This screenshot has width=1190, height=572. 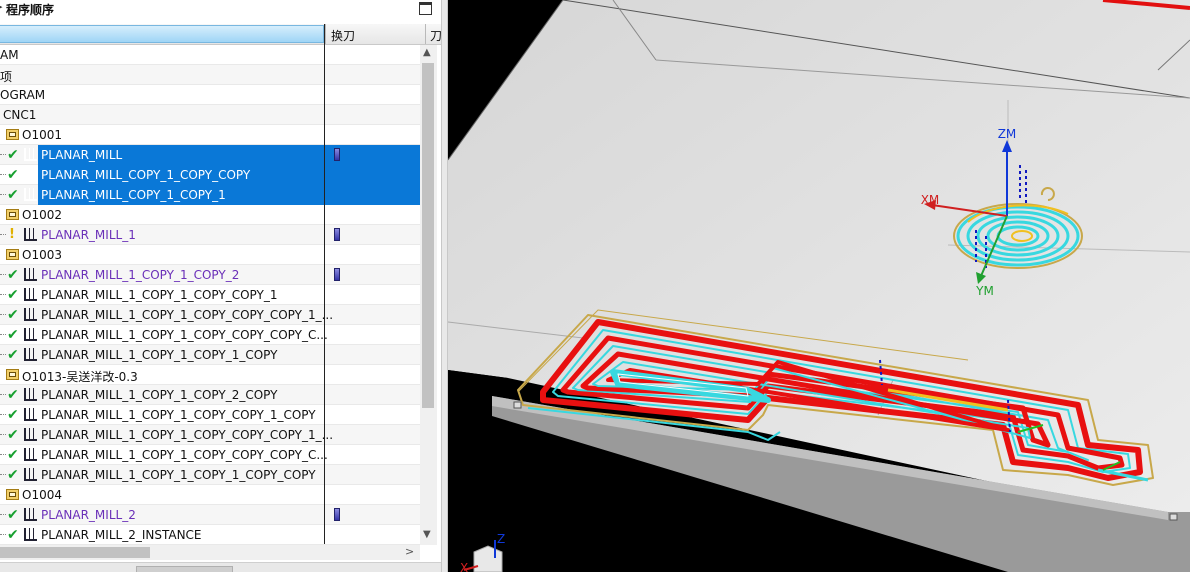 I want to click on column-header-name, so click(x=162, y=34).